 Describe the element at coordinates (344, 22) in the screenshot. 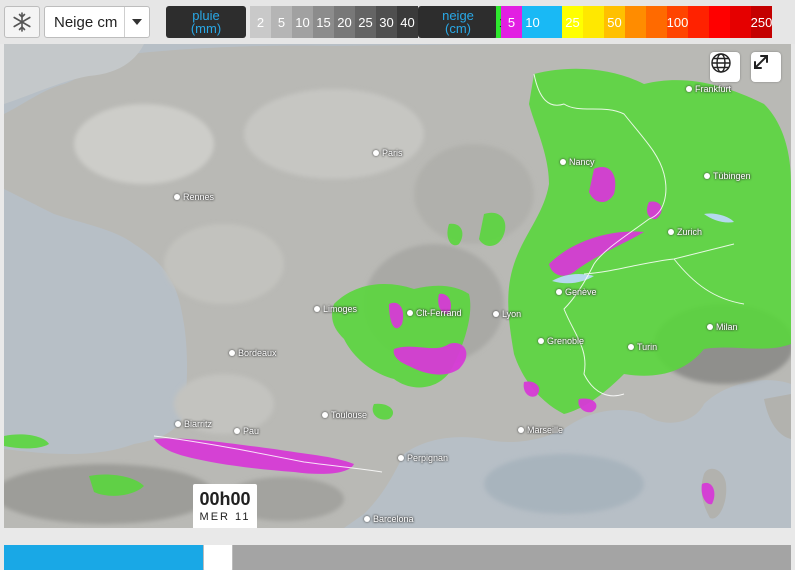

I see `rain-legend-step: 20` at that location.